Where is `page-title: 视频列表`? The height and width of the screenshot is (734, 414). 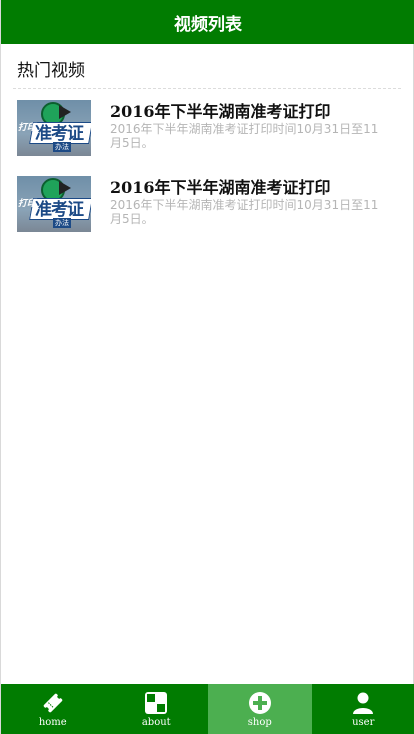
page-title: 视频列表 is located at coordinates (208, 24).